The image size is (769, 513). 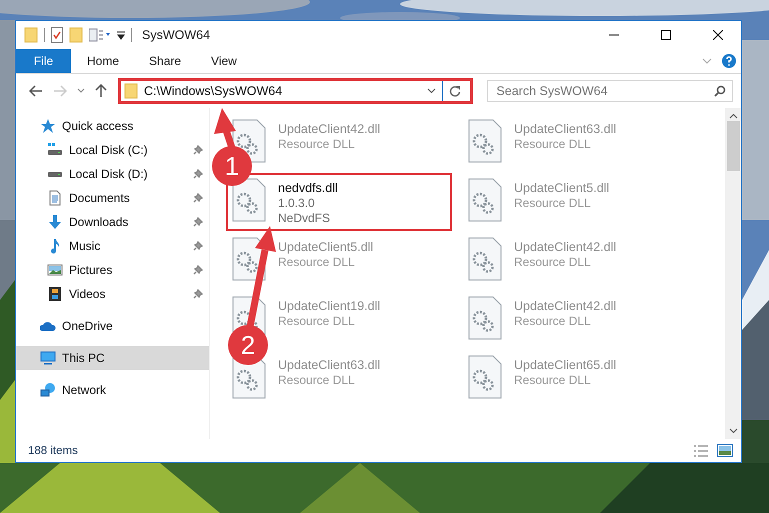 What do you see at coordinates (112, 198) in the screenshot?
I see `sidebar-item: Documents` at bounding box center [112, 198].